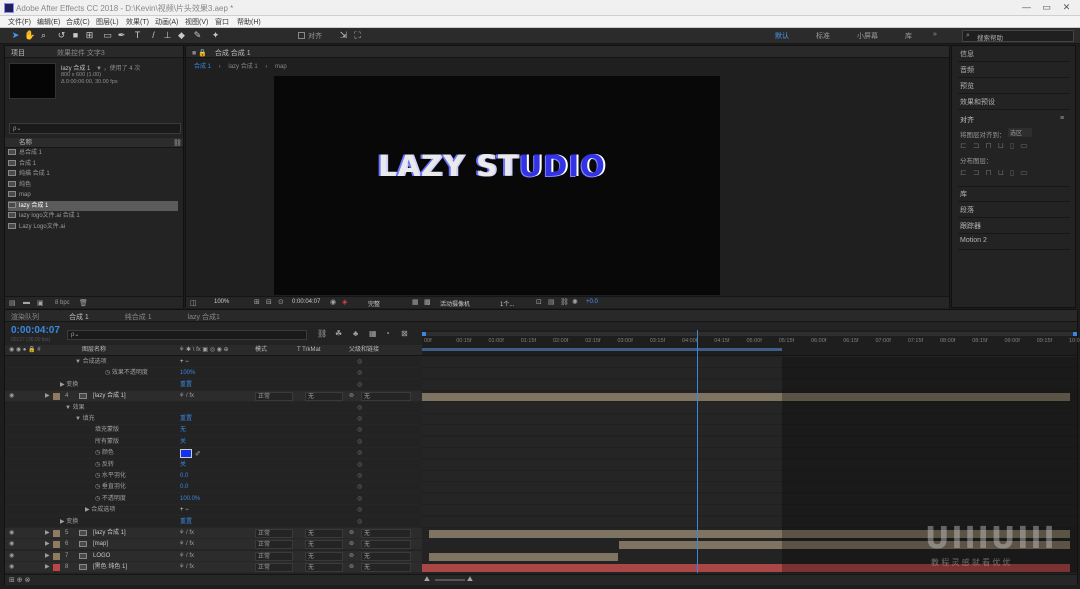 The height and width of the screenshot is (589, 1080). I want to click on clone-tool-icon: ⊥, so click(167, 35).